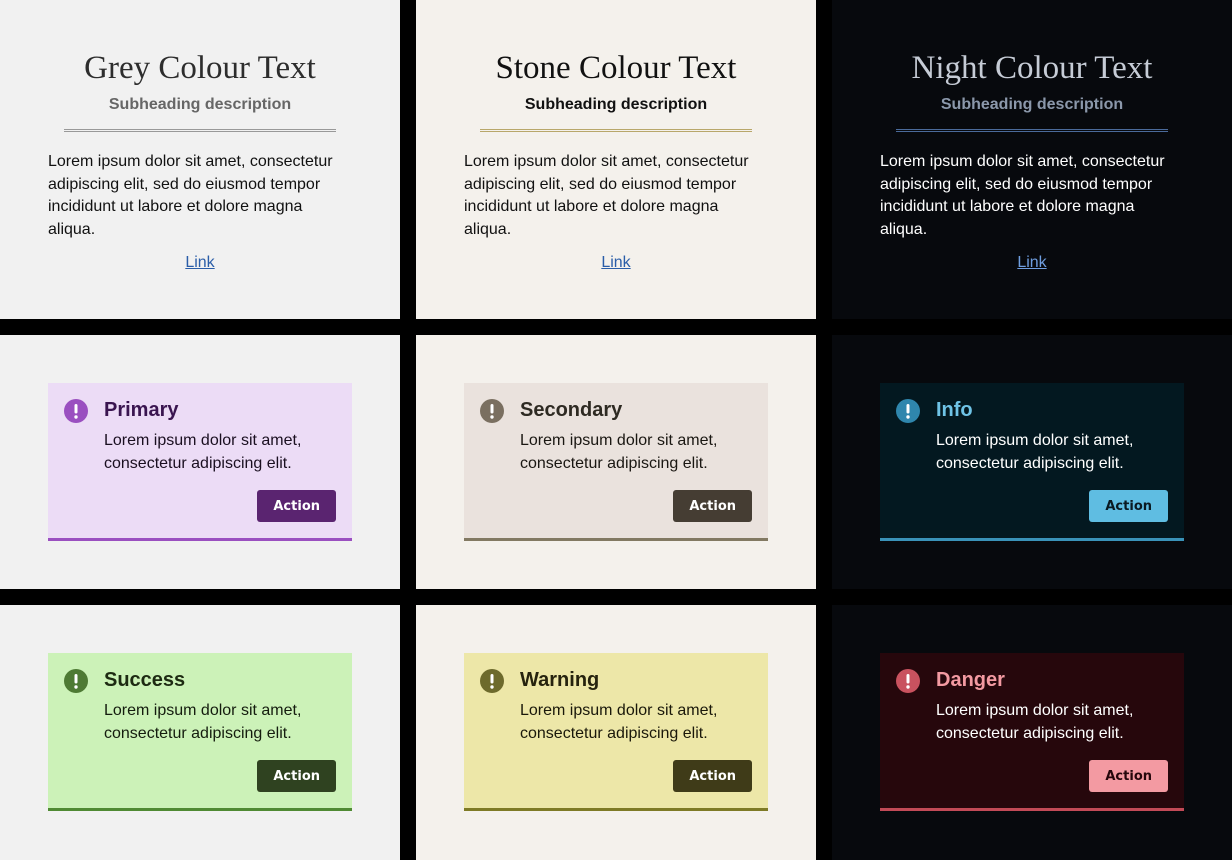 The width and height of the screenshot is (1232, 860). Describe the element at coordinates (560, 680) in the screenshot. I see `alert-title: Warning` at that location.